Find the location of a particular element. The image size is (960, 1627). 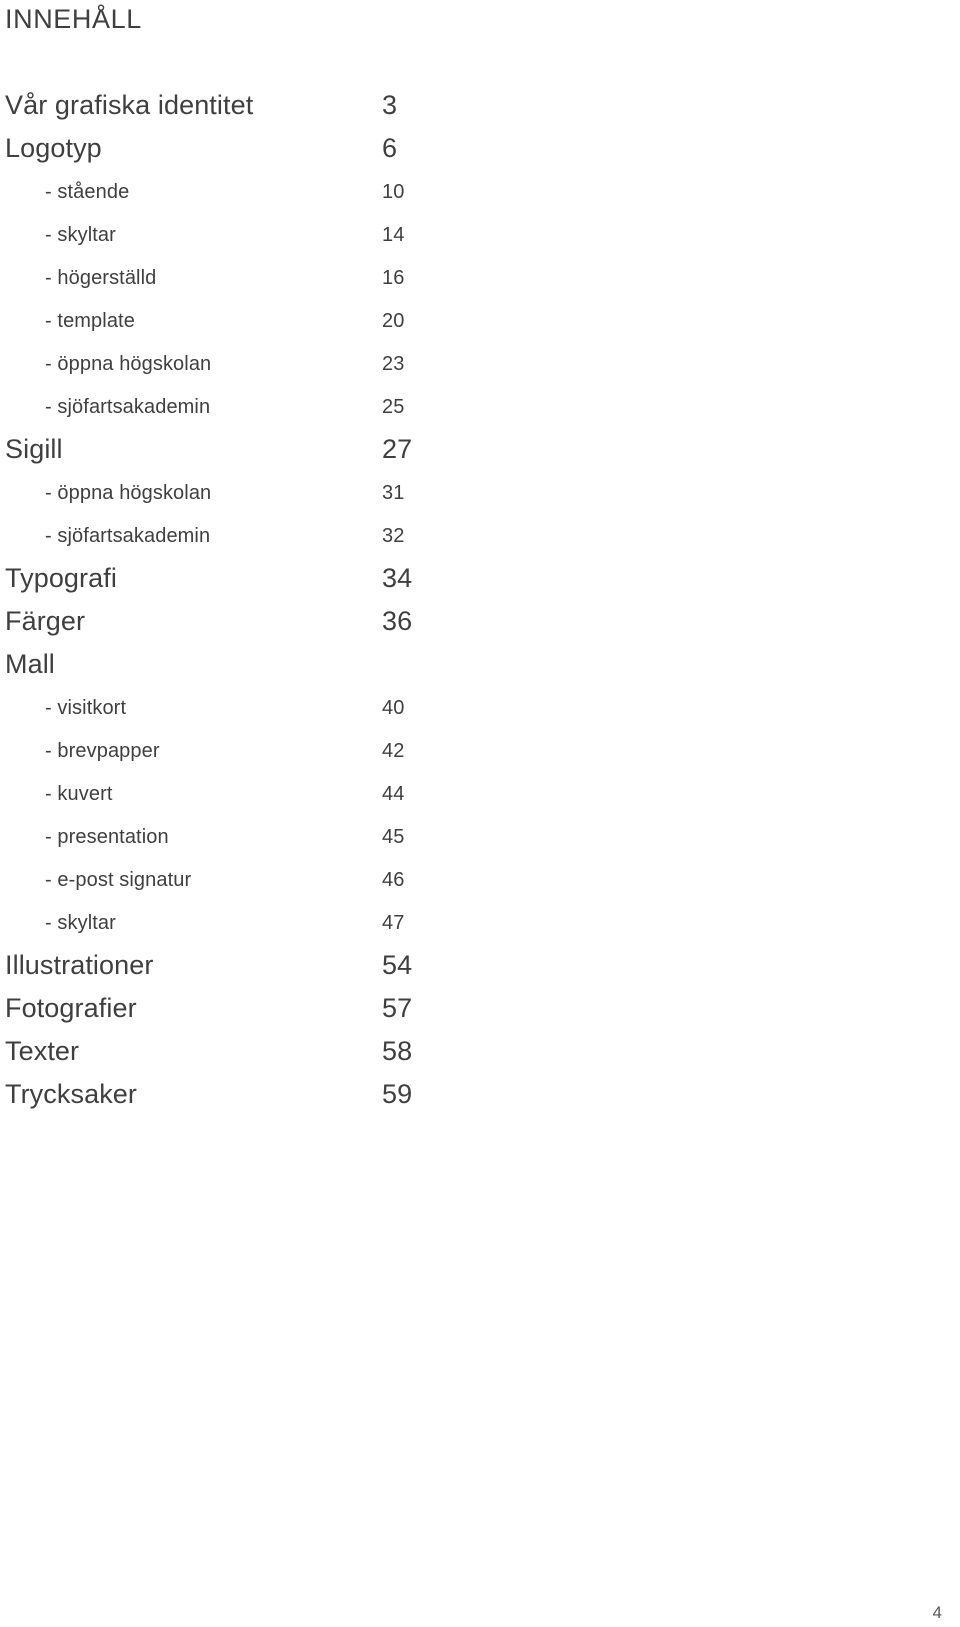

toc-entry: - sjöfartsakademin 25 is located at coordinates (260, 406).